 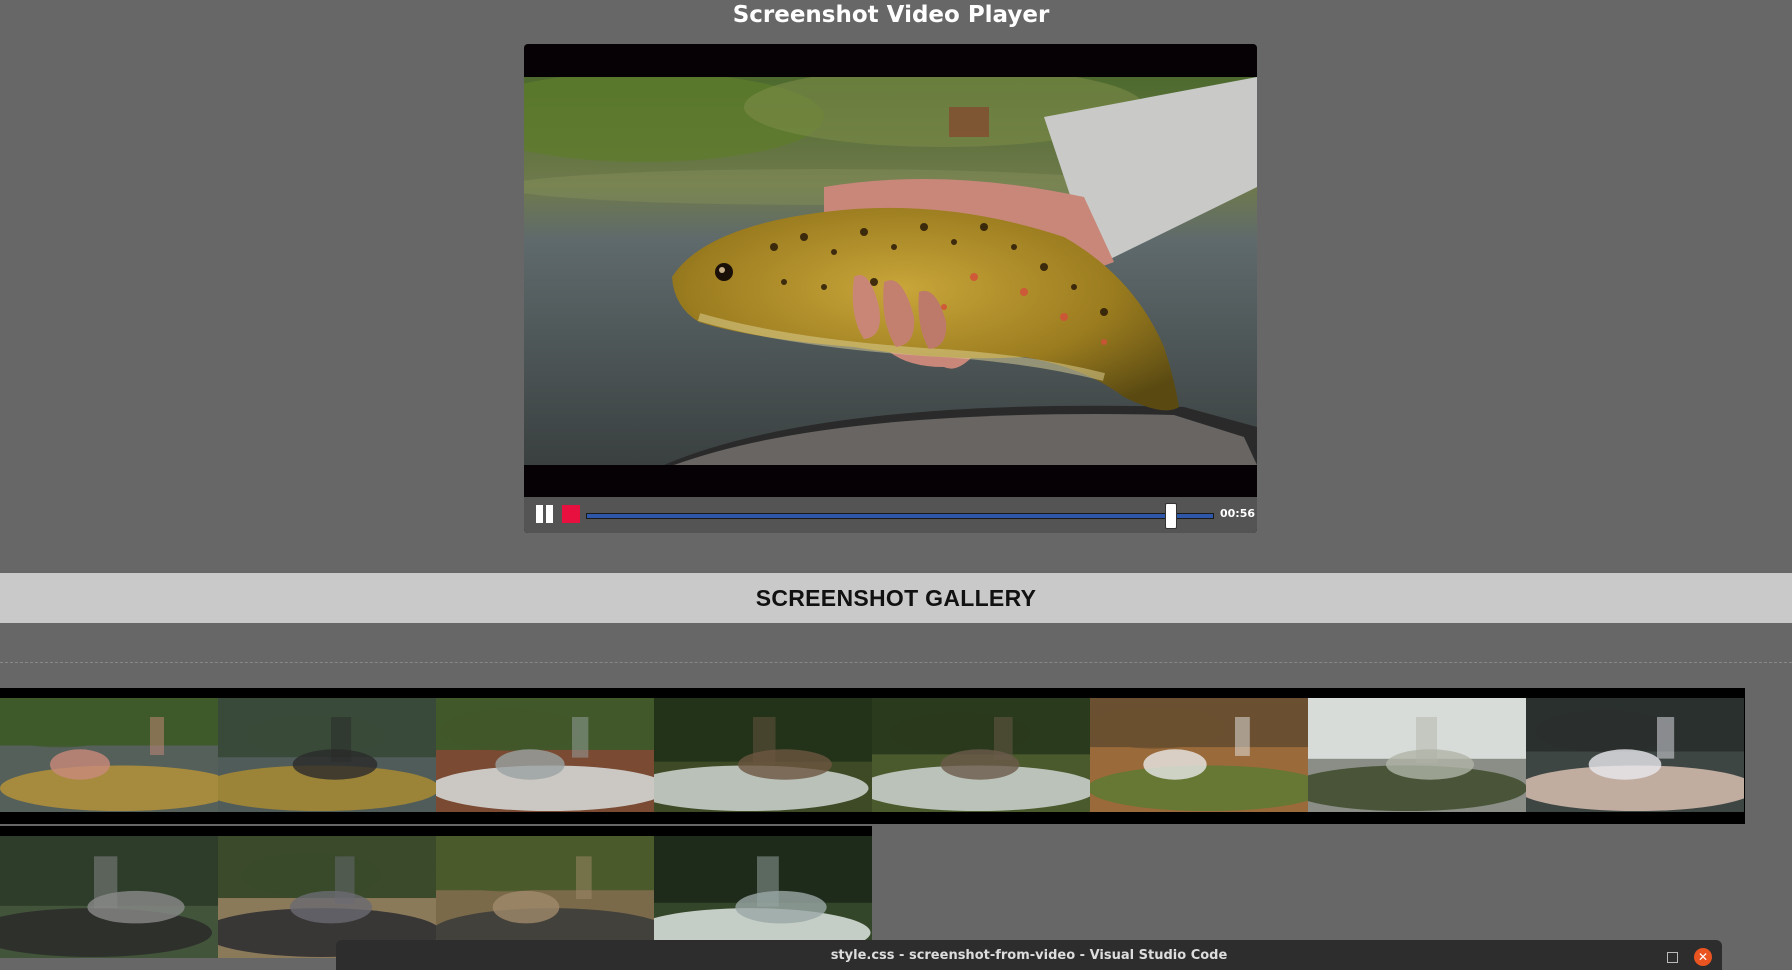 I want to click on gallery-divider, so click(x=896, y=662).